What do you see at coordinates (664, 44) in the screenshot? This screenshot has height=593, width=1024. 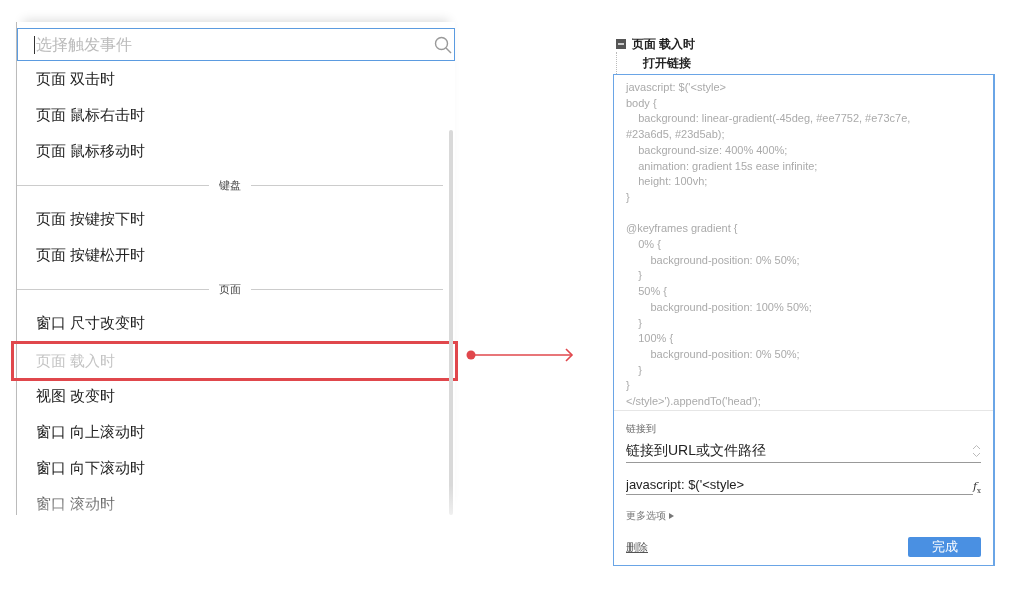 I see `event-title: 页面 载入时` at bounding box center [664, 44].